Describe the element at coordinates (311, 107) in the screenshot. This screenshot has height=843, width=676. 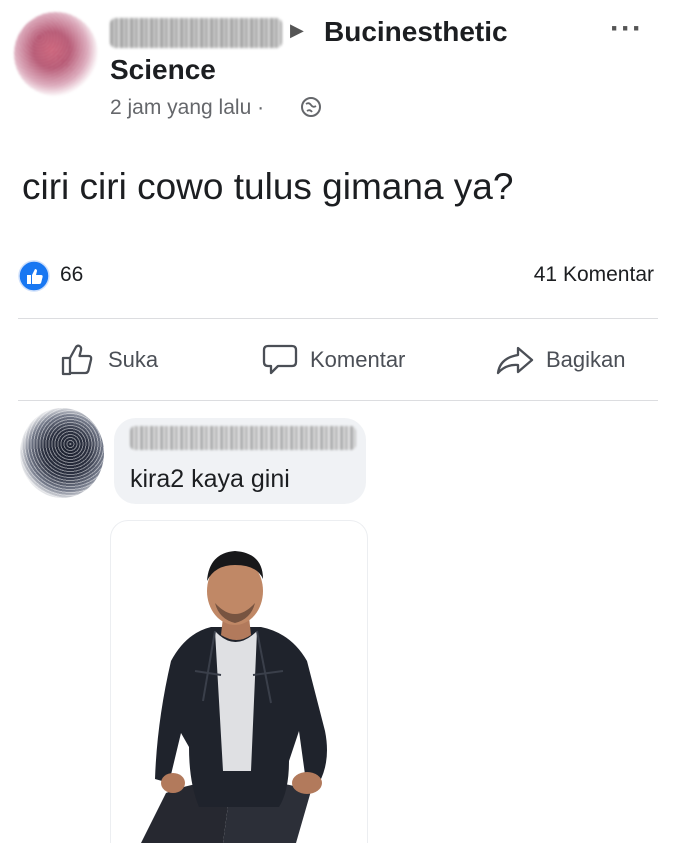
I see `globe-icon` at that location.